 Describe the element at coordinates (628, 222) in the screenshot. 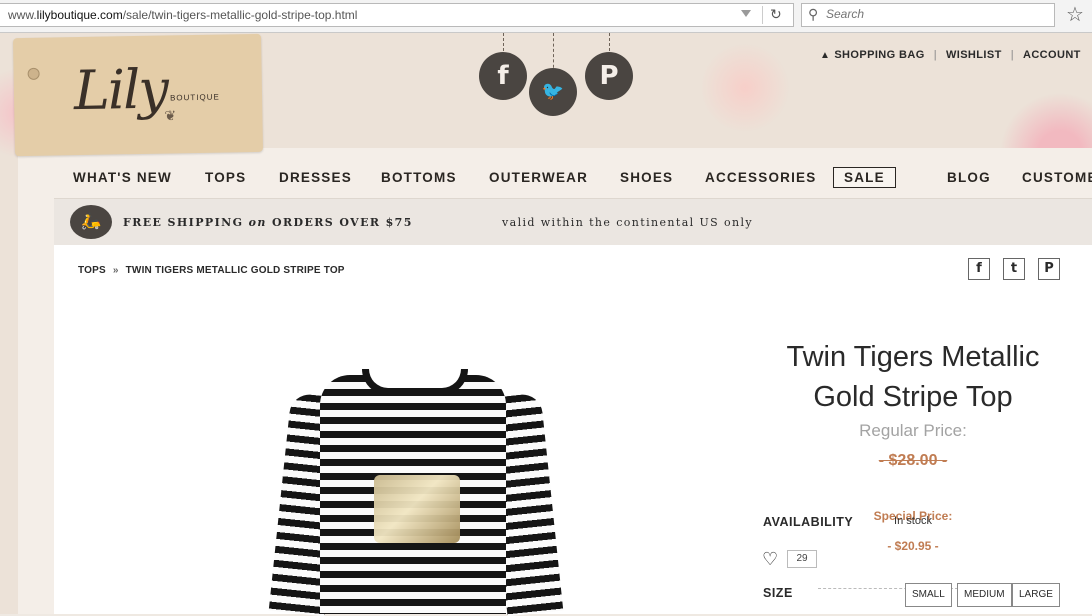

I see `shipping-note: valid within the continental US only` at that location.